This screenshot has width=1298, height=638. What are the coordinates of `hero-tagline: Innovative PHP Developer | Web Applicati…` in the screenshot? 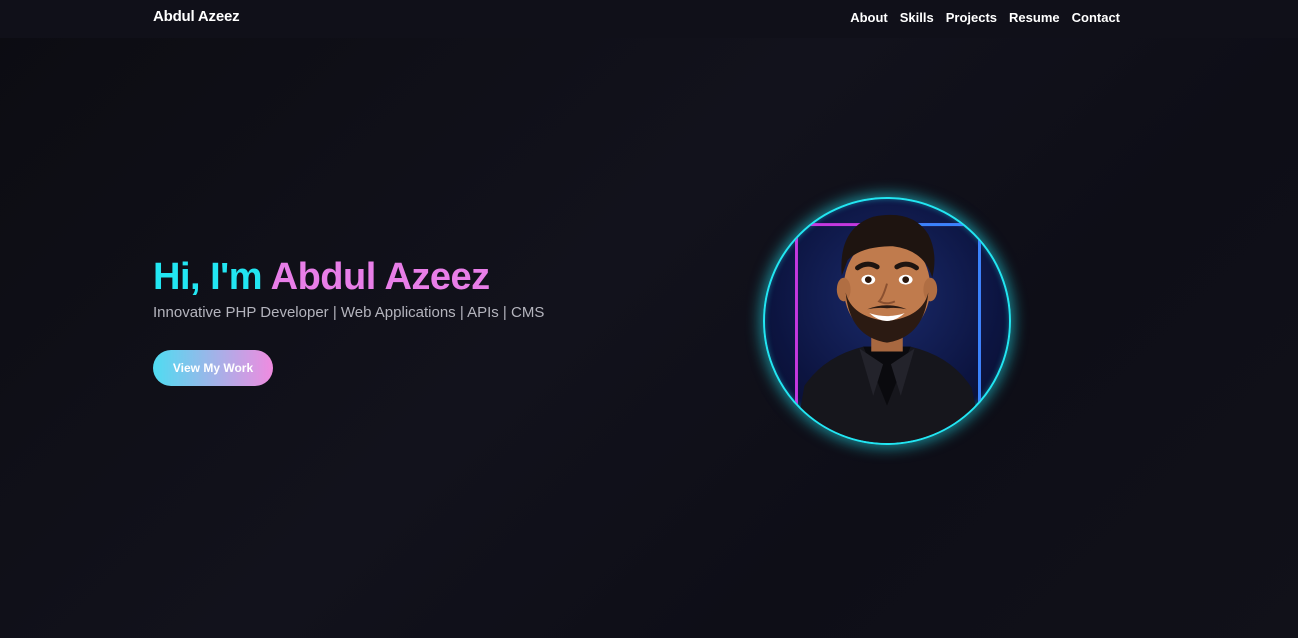 It's located at (349, 312).